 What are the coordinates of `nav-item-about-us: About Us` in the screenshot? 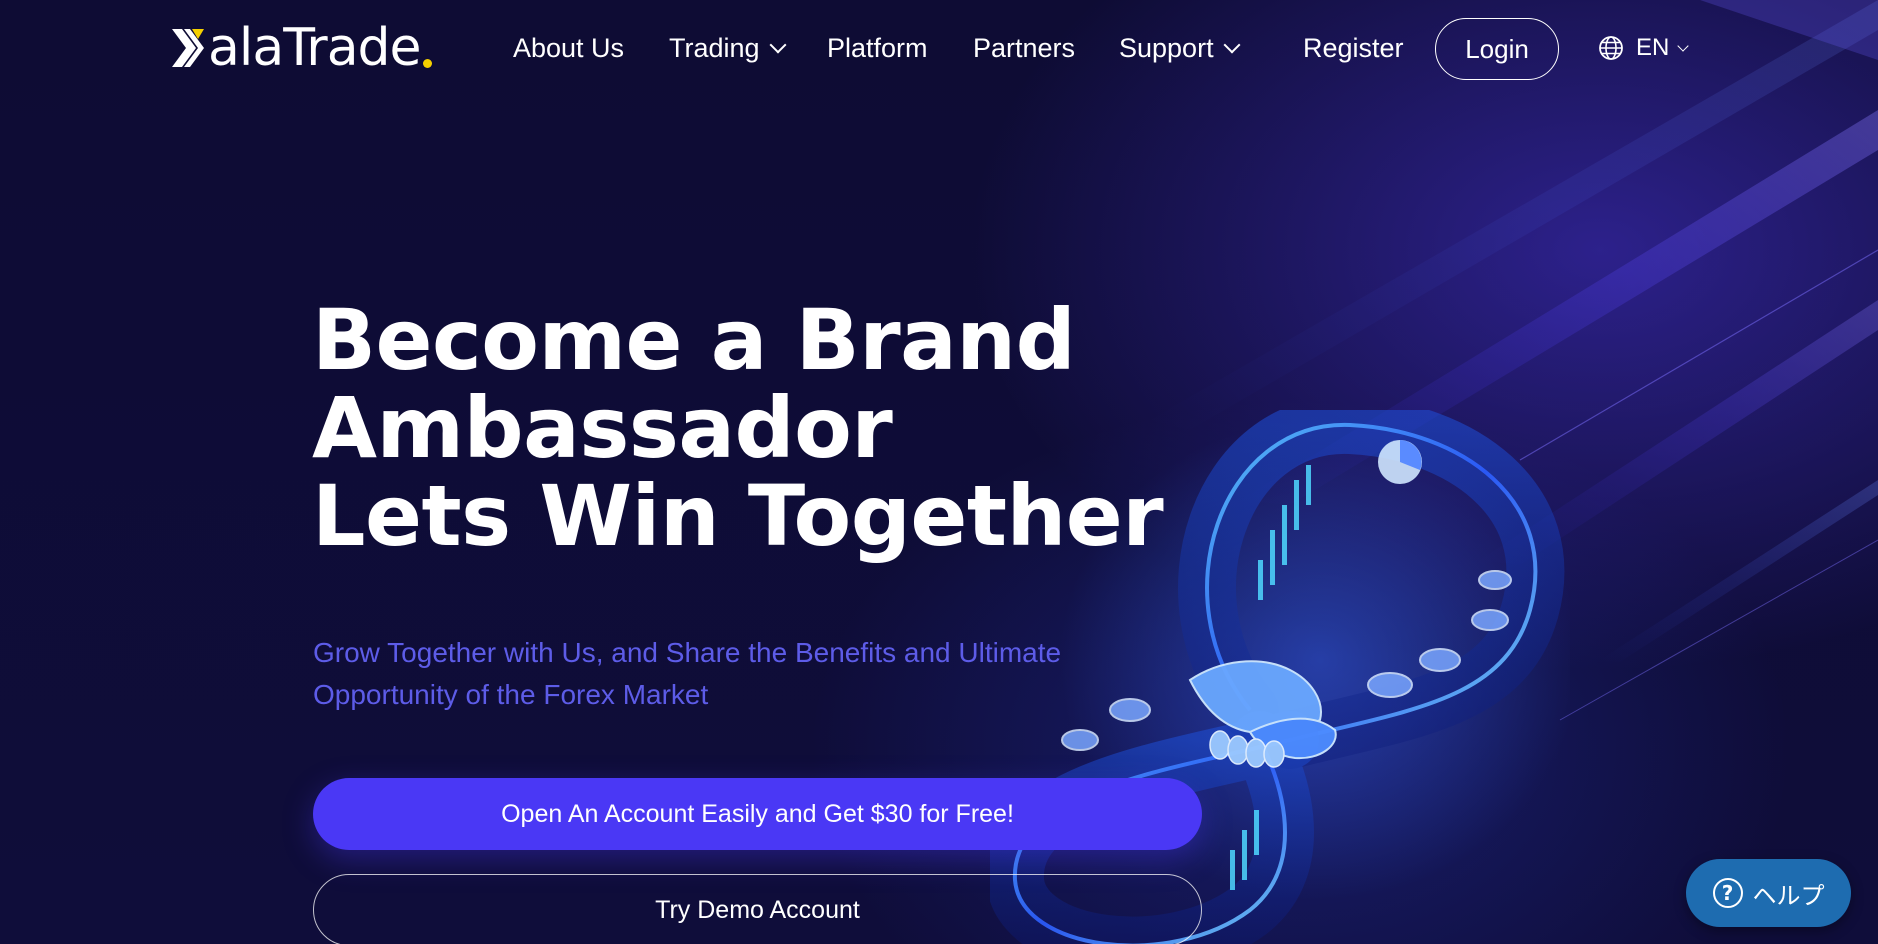 It's located at (568, 48).